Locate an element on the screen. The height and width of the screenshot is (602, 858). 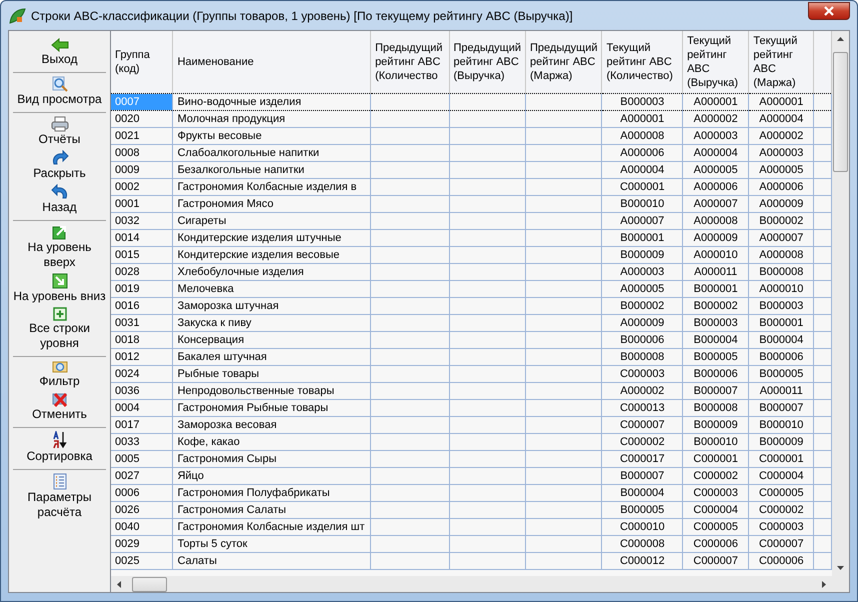
table-cell: C000004 is located at coordinates (715, 510).